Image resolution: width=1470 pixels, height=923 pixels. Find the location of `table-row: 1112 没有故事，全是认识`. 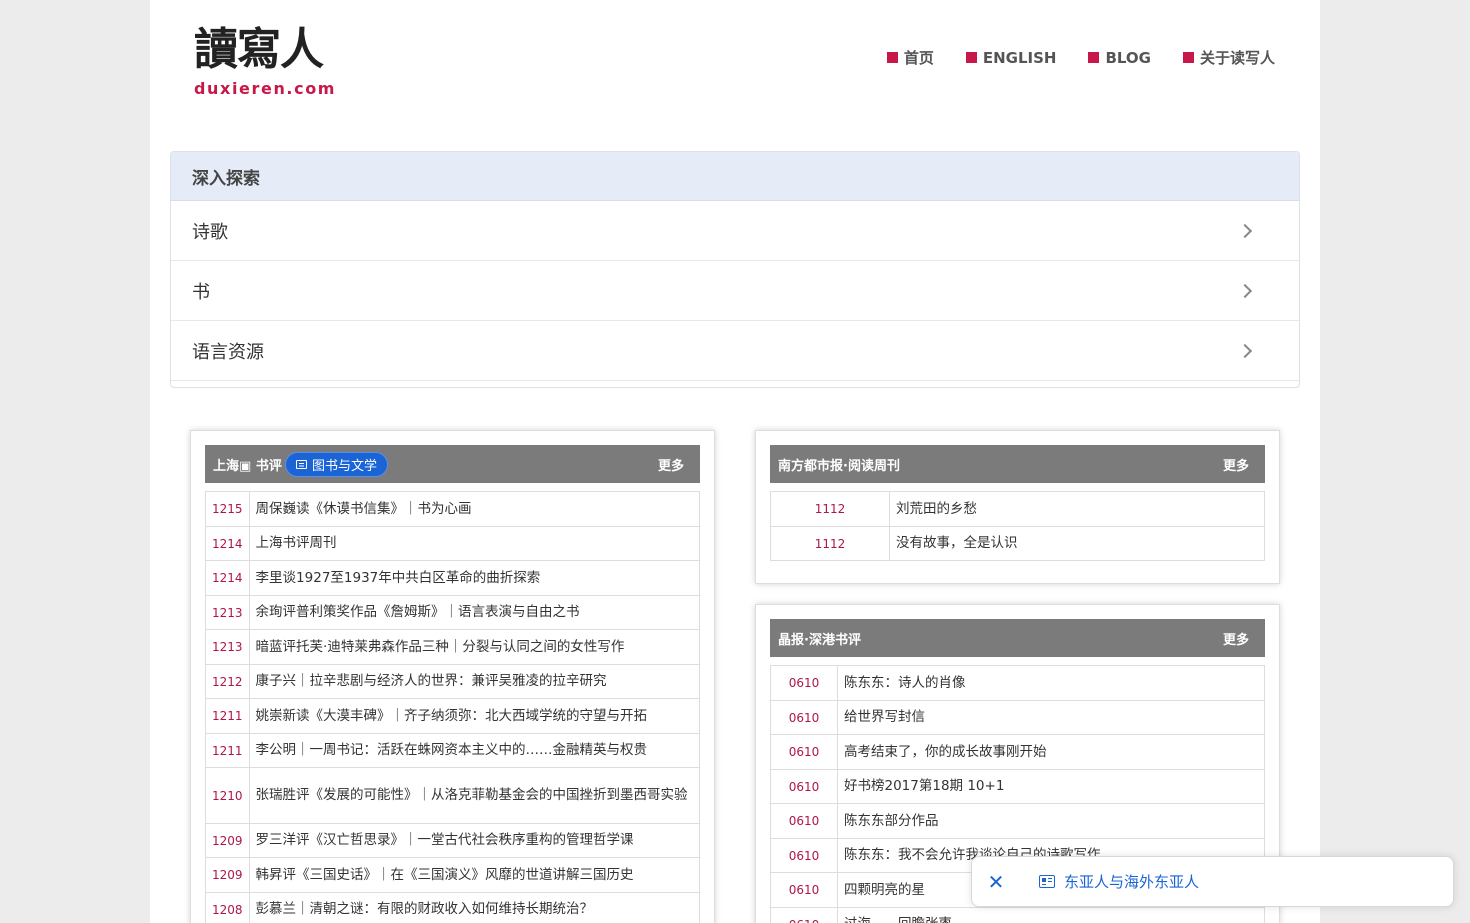

table-row: 1112 没有故事，全是认识 is located at coordinates (1017, 543).